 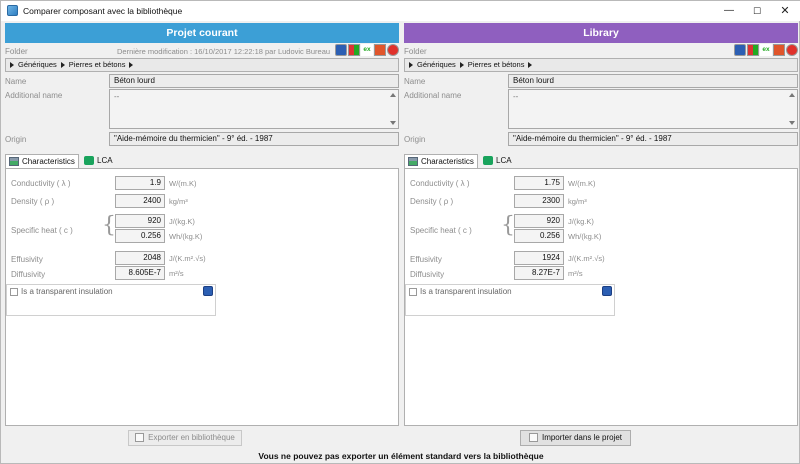 I want to click on close-button: ✕, so click(x=785, y=11).